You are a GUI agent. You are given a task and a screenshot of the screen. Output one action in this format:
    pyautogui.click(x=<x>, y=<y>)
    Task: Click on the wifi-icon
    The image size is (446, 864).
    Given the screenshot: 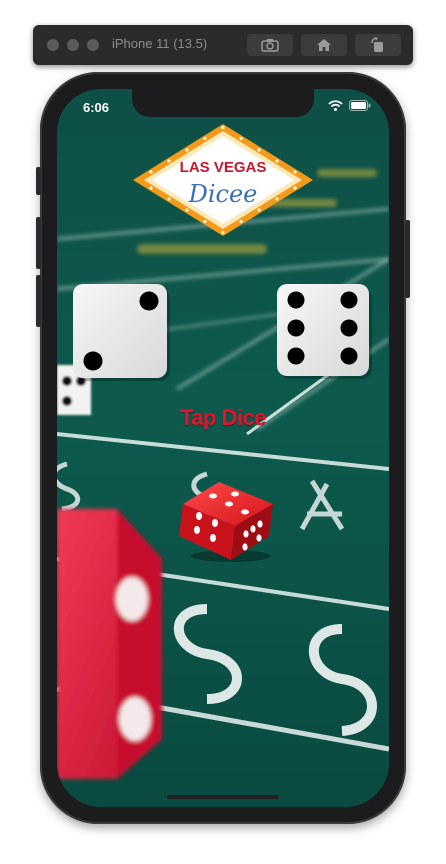 What is the action you would take?
    pyautogui.click(x=335, y=105)
    